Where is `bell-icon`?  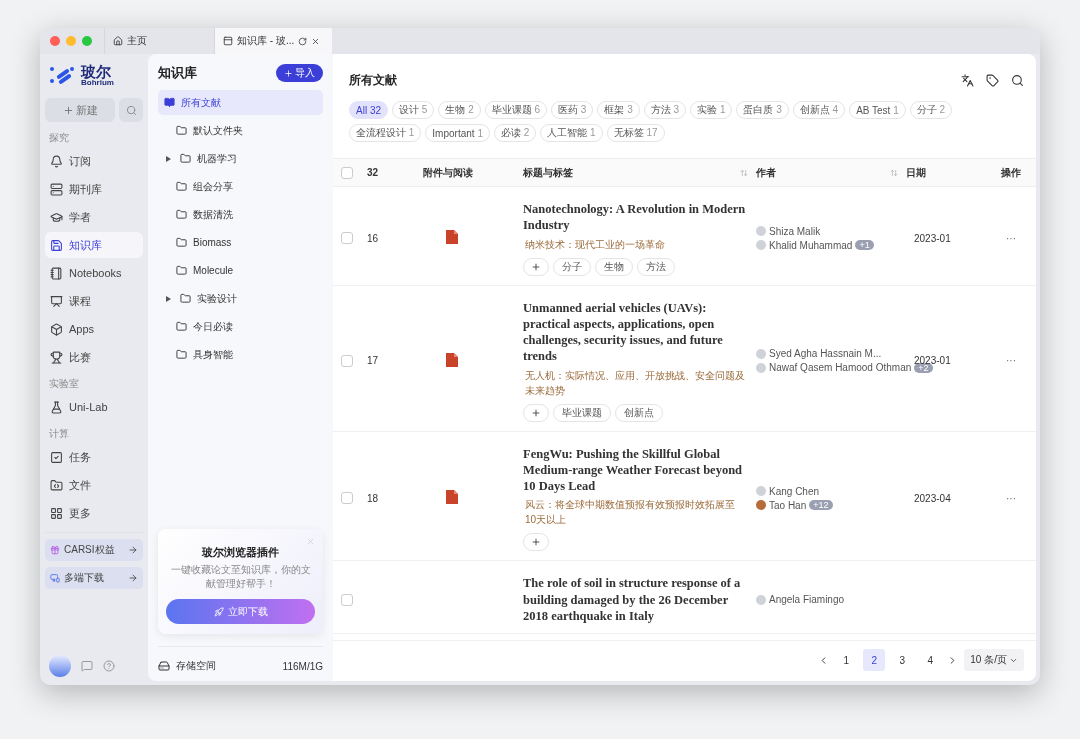
bell-icon is located at coordinates (56, 161).